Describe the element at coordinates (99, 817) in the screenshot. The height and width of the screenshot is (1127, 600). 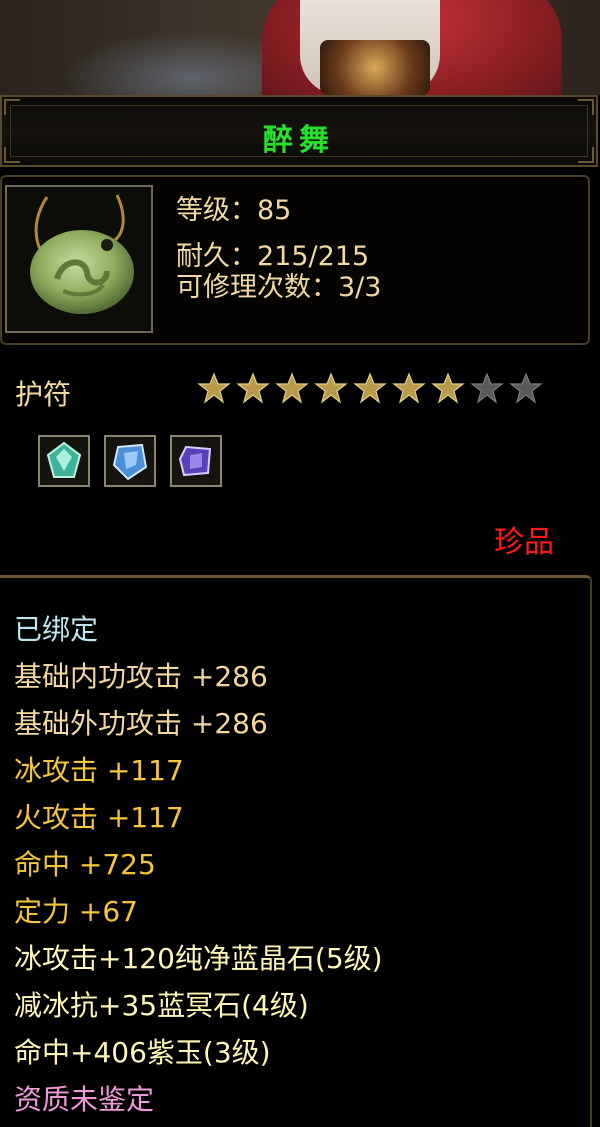
I see `attribute-line: 火攻击 +117` at that location.